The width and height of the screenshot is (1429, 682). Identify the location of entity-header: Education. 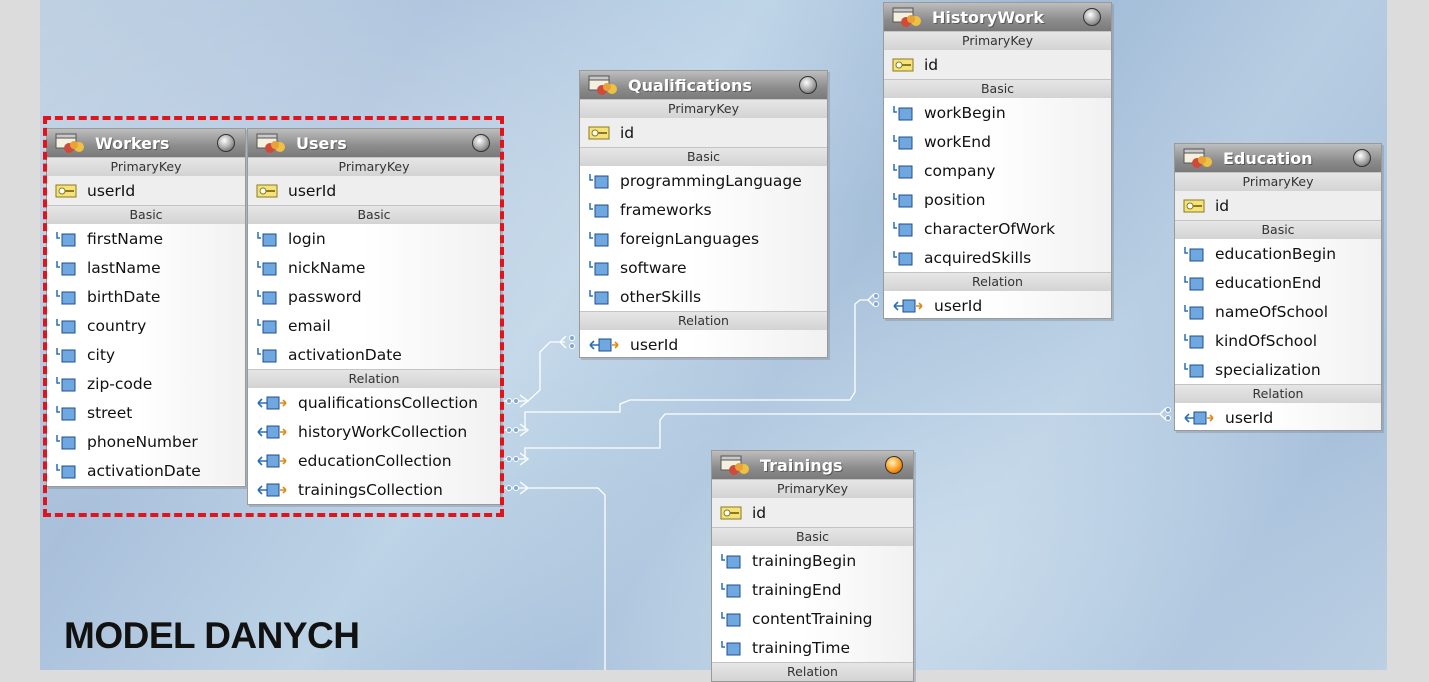
(1278, 158).